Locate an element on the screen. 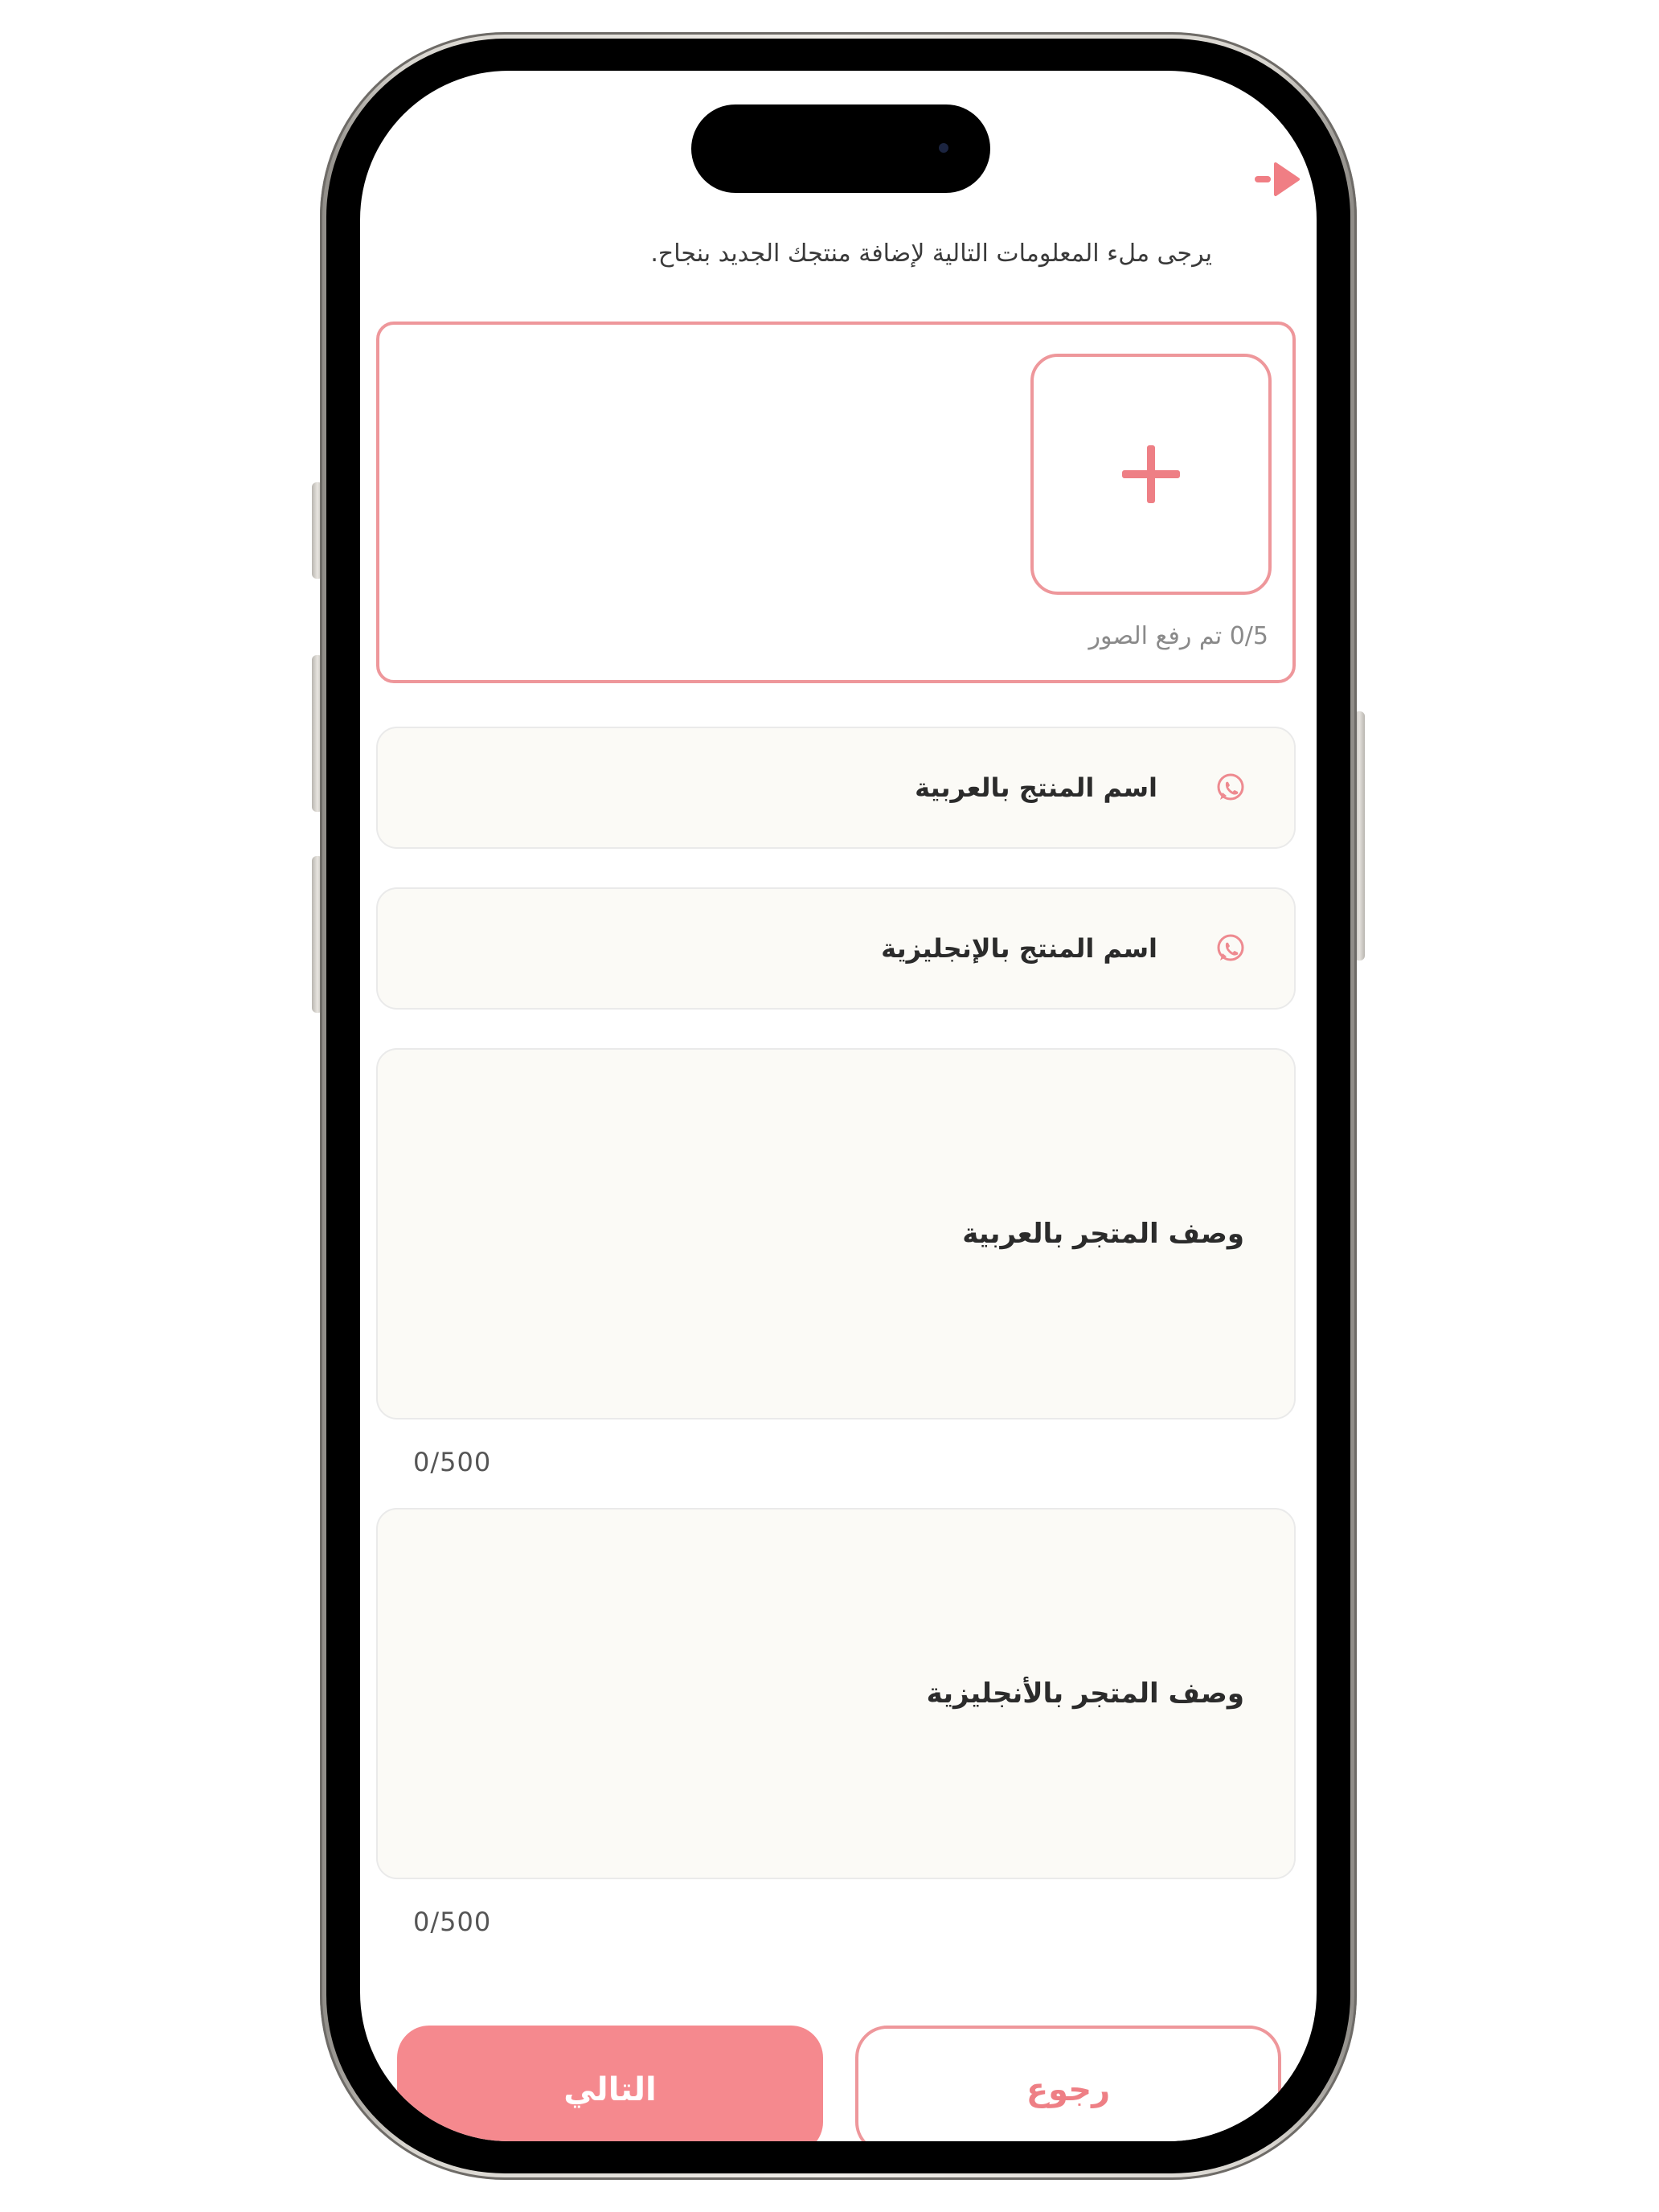 Image resolution: width=1659 pixels, height=2212 pixels. product-name-ar-placeholder: اسم المنتج بالعربية is located at coordinates (1036, 787).